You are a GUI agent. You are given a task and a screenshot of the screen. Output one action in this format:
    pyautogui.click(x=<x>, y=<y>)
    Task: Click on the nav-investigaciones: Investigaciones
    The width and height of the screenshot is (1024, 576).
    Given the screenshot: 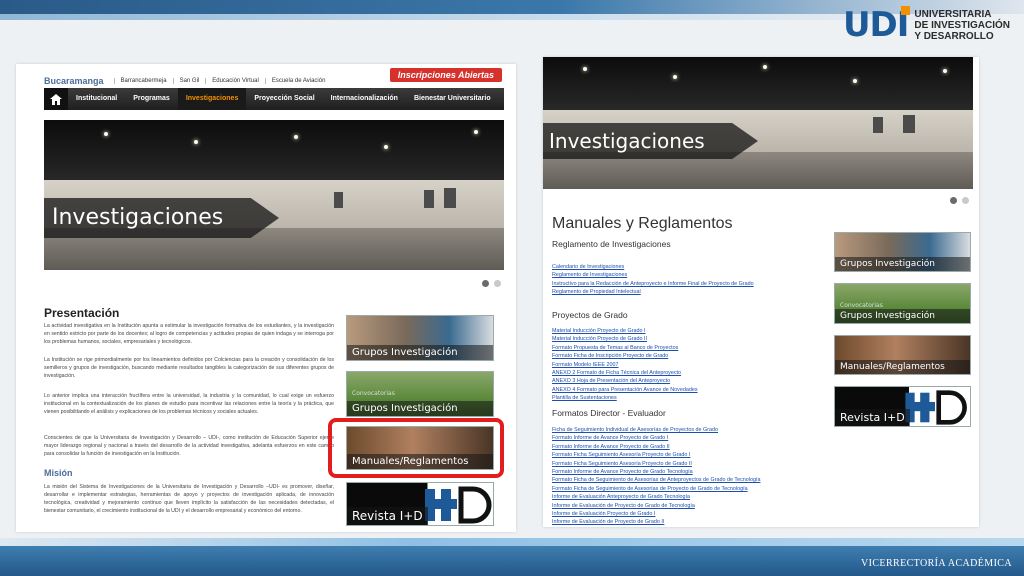 What is the action you would take?
    pyautogui.click(x=212, y=99)
    